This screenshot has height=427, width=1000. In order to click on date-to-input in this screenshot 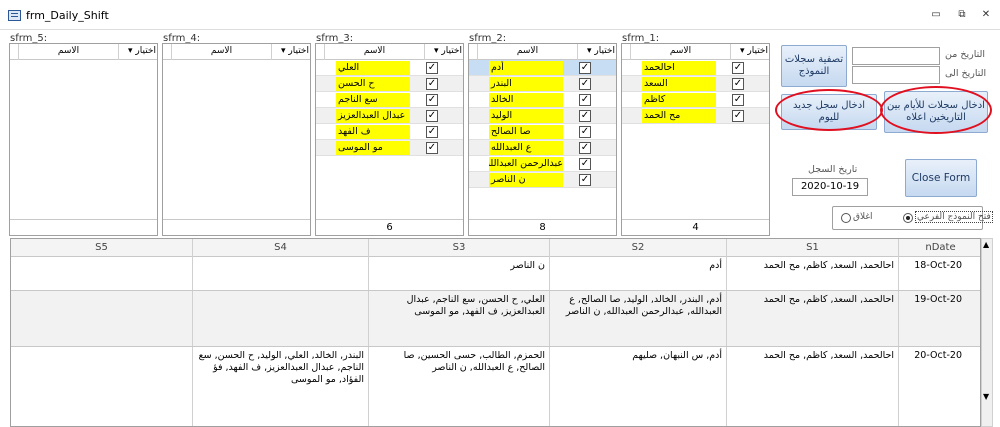, I will do `click(896, 75)`.